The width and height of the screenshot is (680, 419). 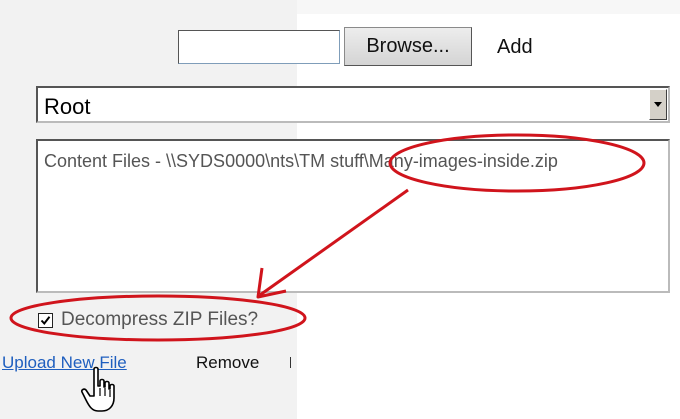 What do you see at coordinates (227, 363) in the screenshot?
I see `remove-link: Remove` at bounding box center [227, 363].